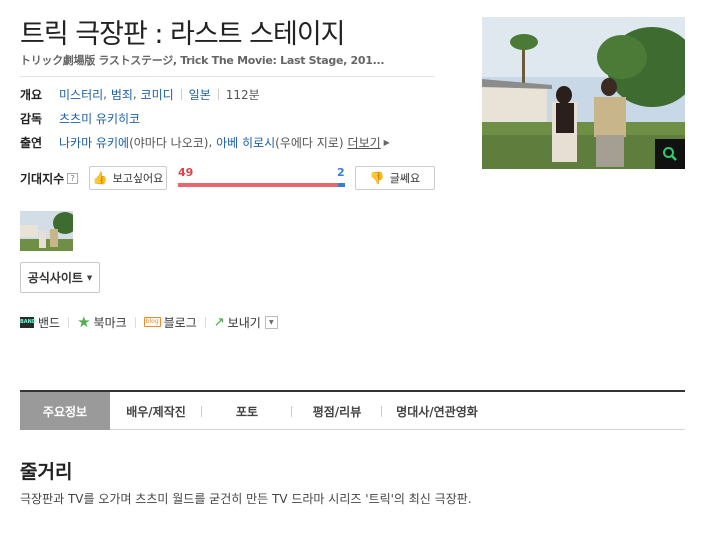 This screenshot has height=533, width=710. What do you see at coordinates (152, 322) in the screenshot?
I see `blog-icon: blog` at bounding box center [152, 322].